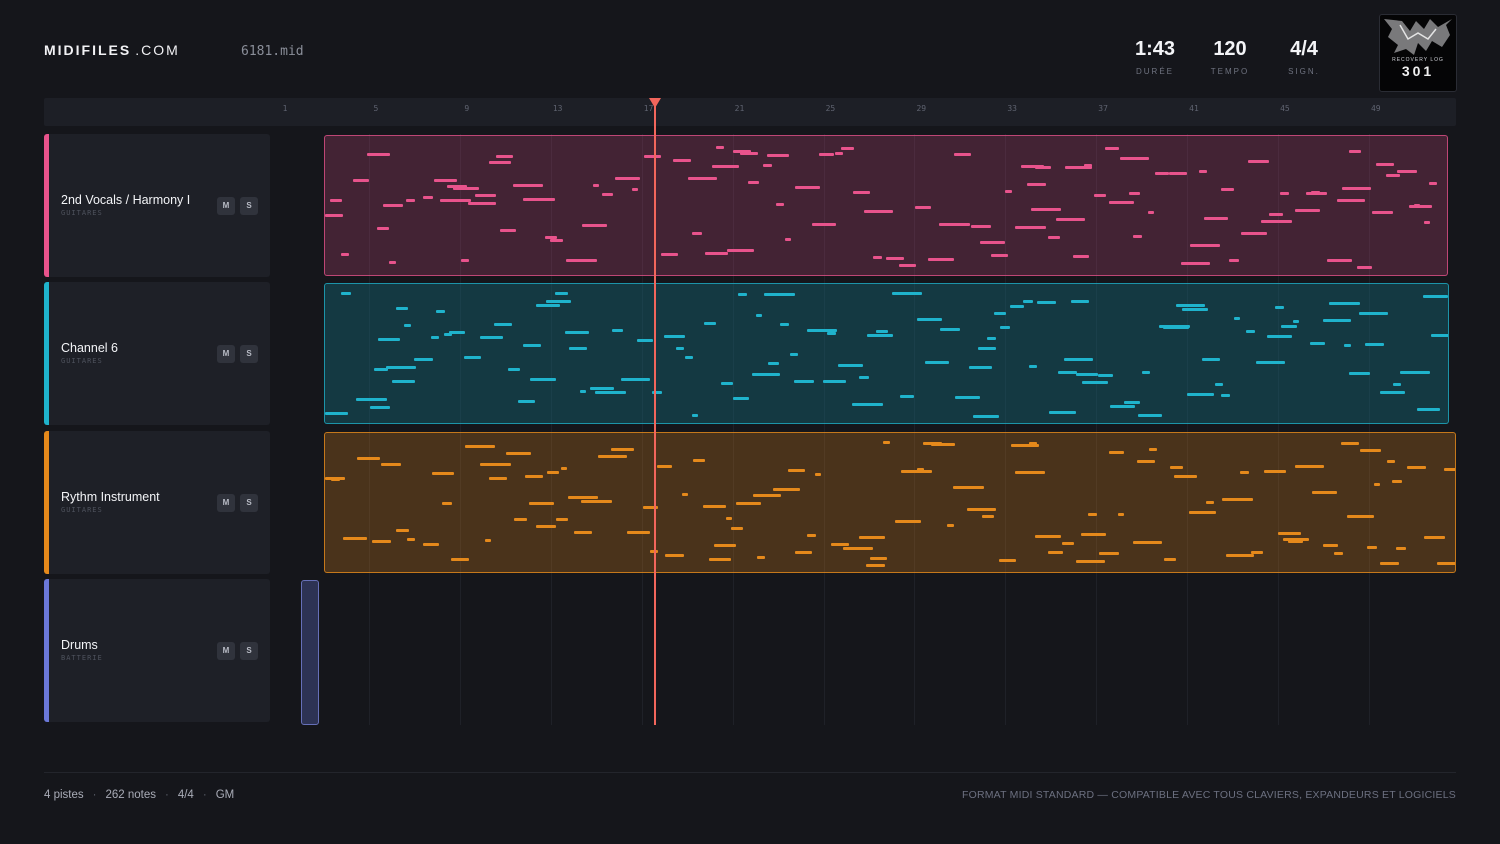 This screenshot has width=1500, height=844. Describe the element at coordinates (1155, 57) in the screenshot. I see `duration-stat: 1:43 DURÉE` at that location.